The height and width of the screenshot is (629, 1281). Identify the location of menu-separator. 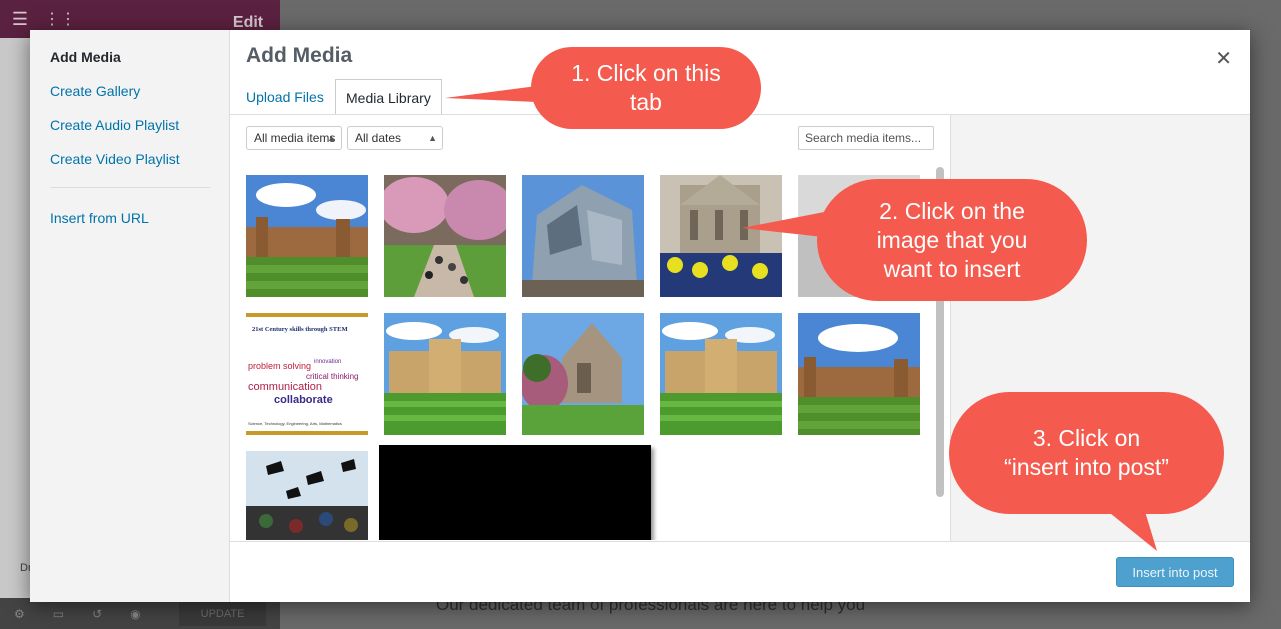
(130, 187).